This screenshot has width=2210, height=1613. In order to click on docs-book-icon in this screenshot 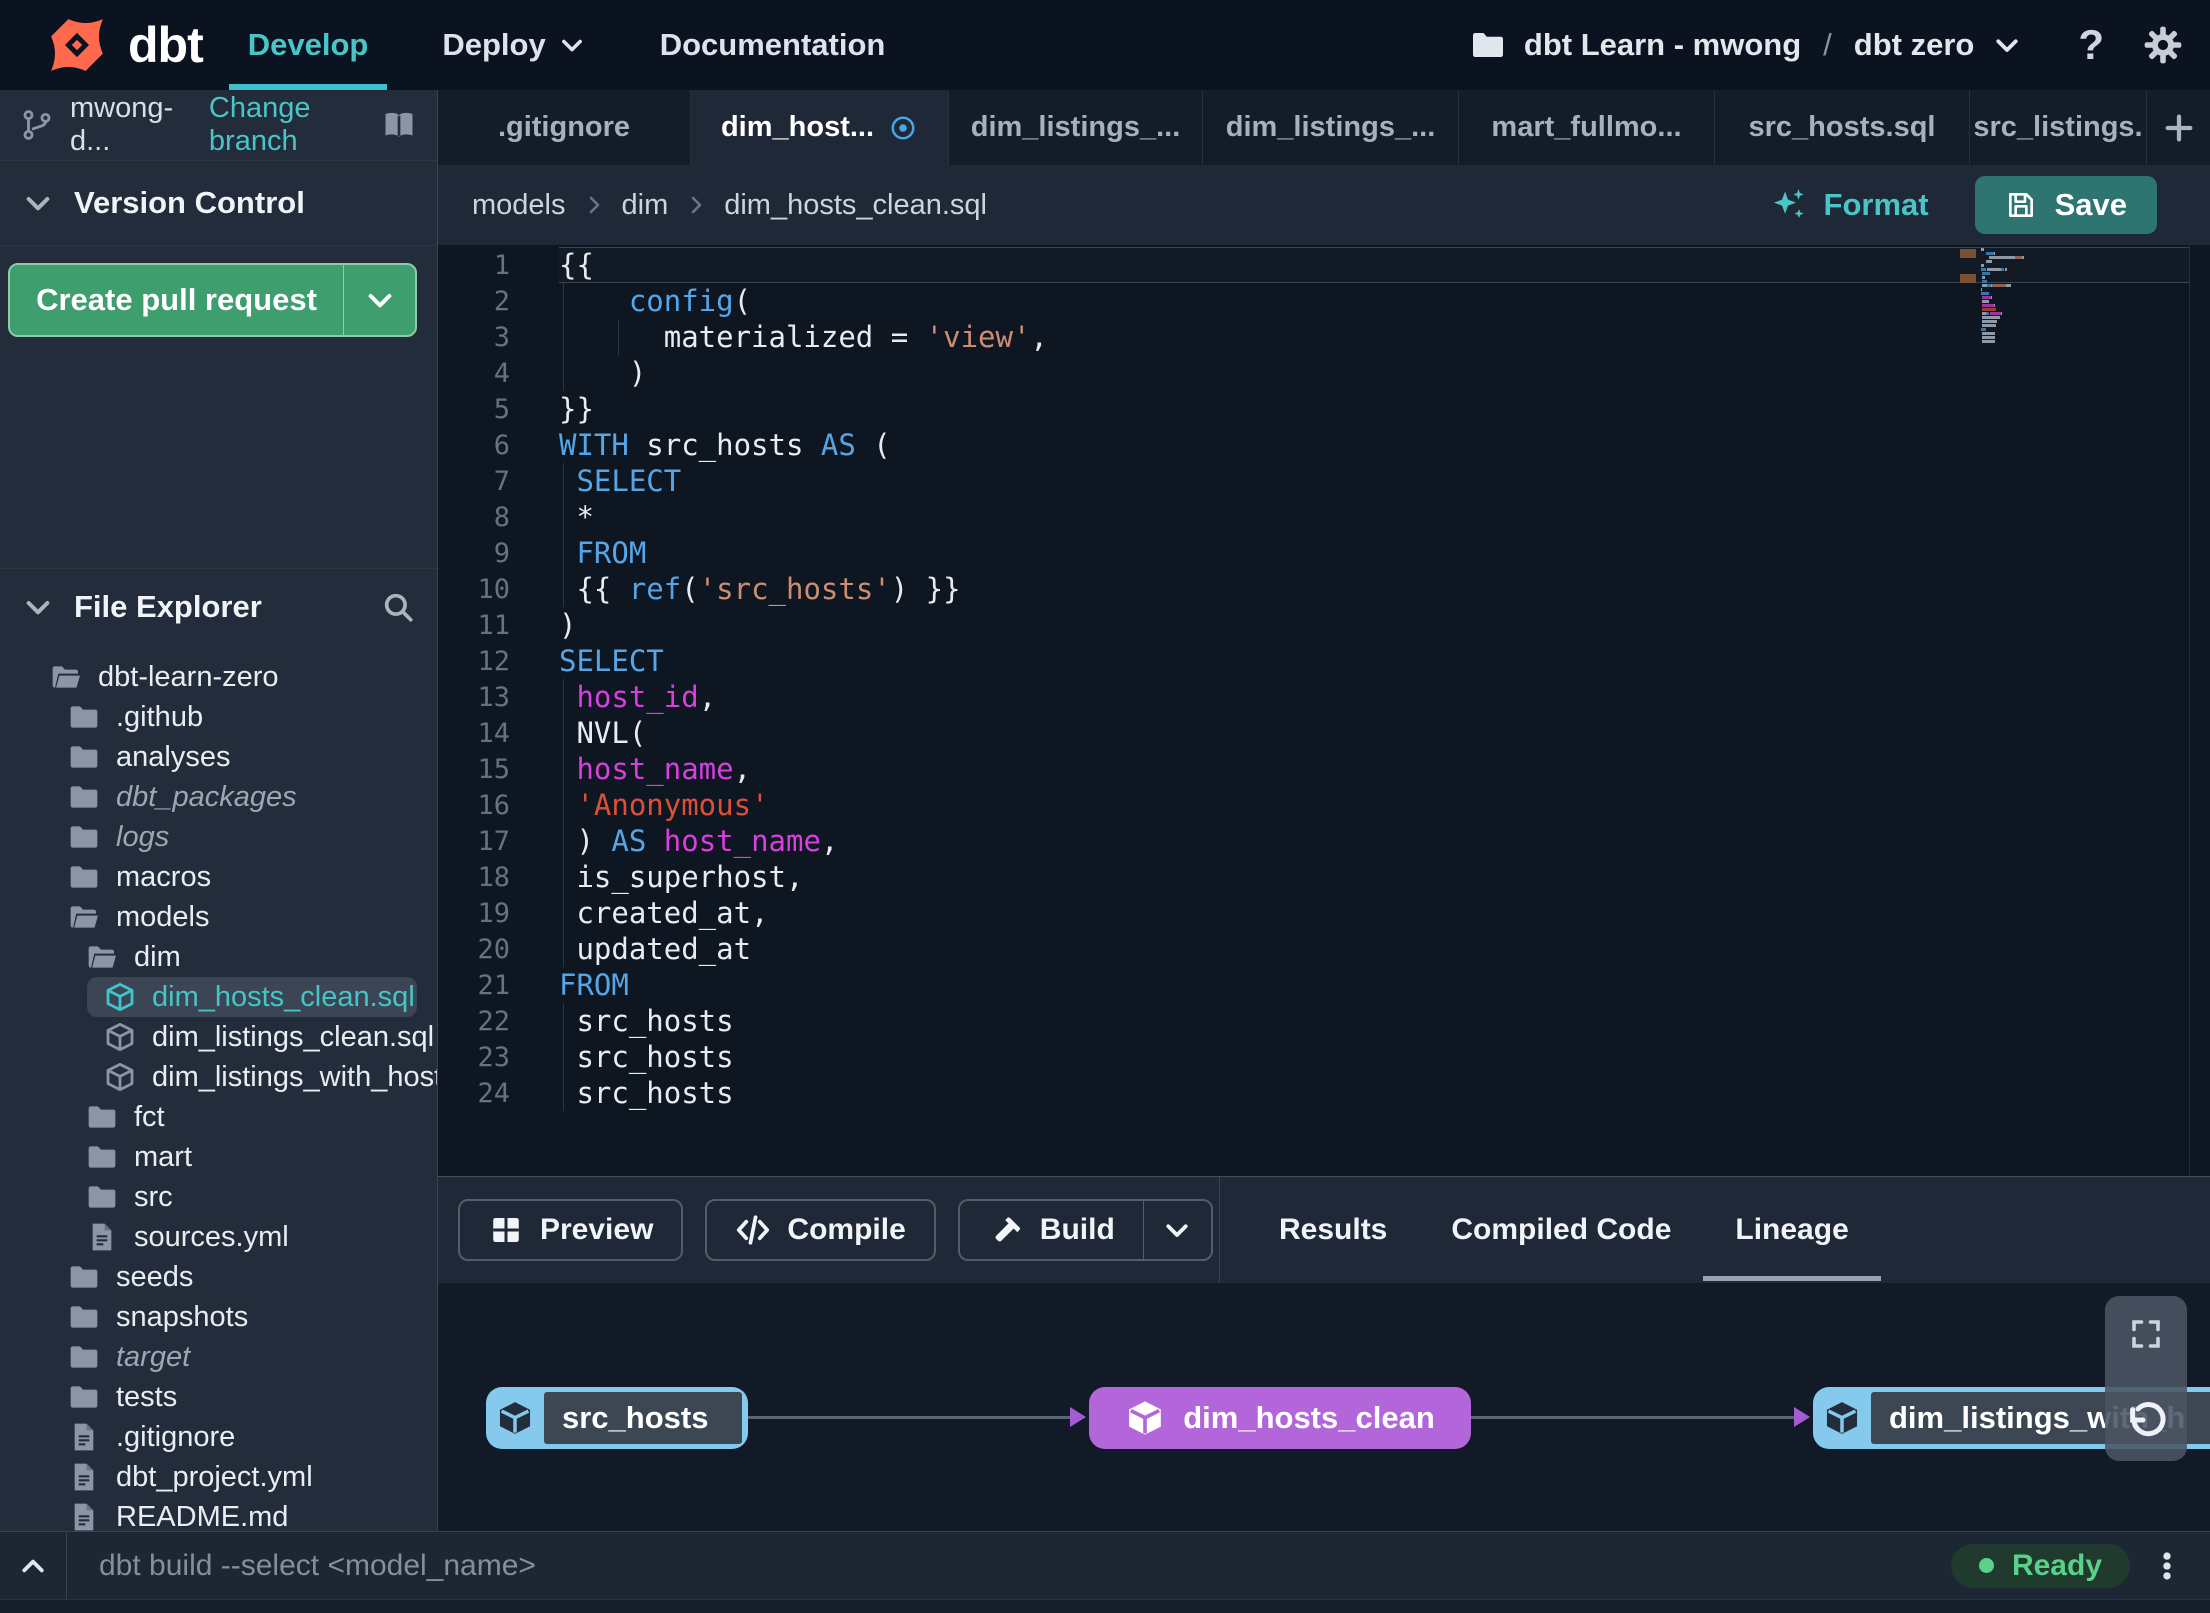, I will do `click(399, 125)`.